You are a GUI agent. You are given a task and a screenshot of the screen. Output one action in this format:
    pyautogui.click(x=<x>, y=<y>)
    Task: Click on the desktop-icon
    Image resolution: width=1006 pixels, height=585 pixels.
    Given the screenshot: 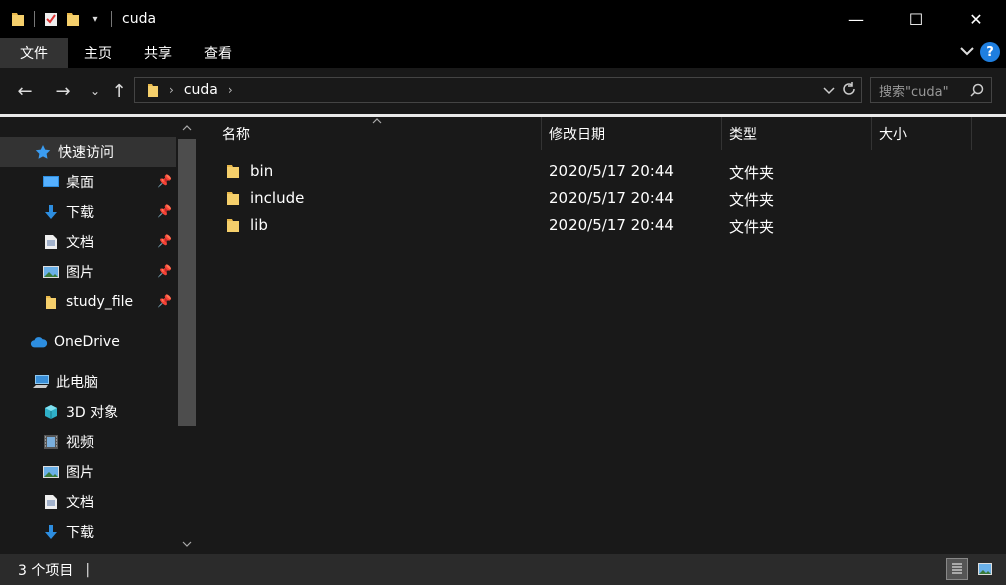 What is the action you would take?
    pyautogui.click(x=51, y=182)
    